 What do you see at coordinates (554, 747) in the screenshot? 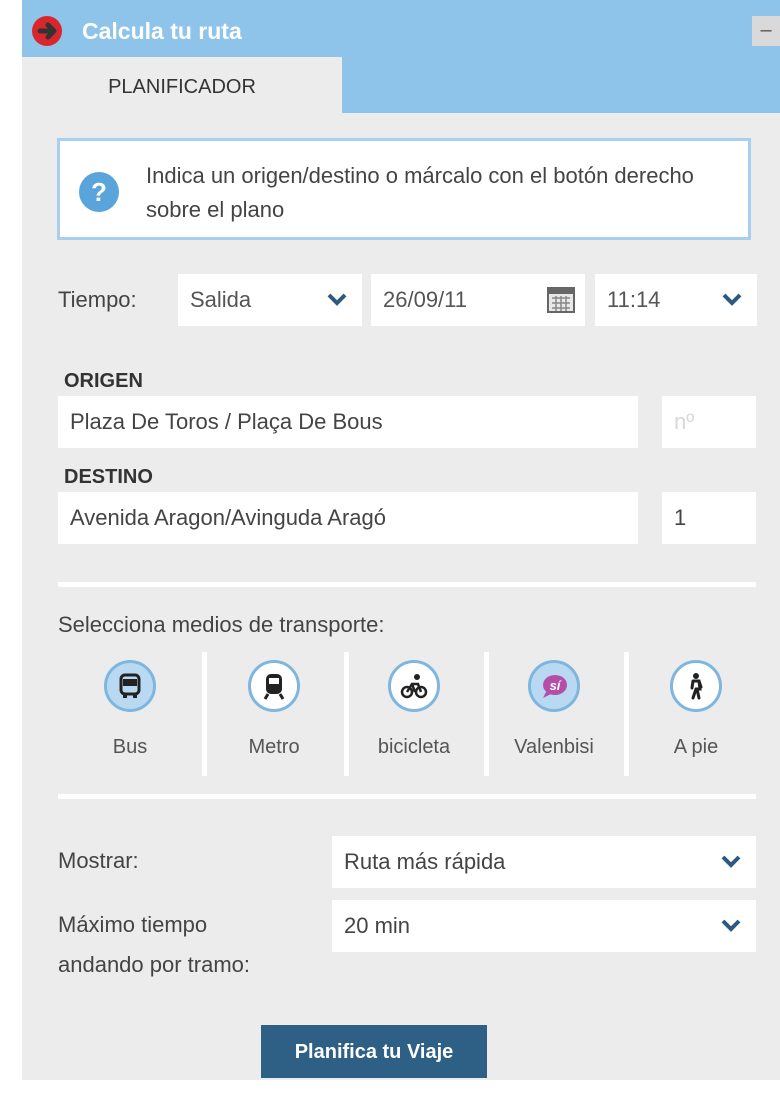
I see `mode-label: Valenbisi` at bounding box center [554, 747].